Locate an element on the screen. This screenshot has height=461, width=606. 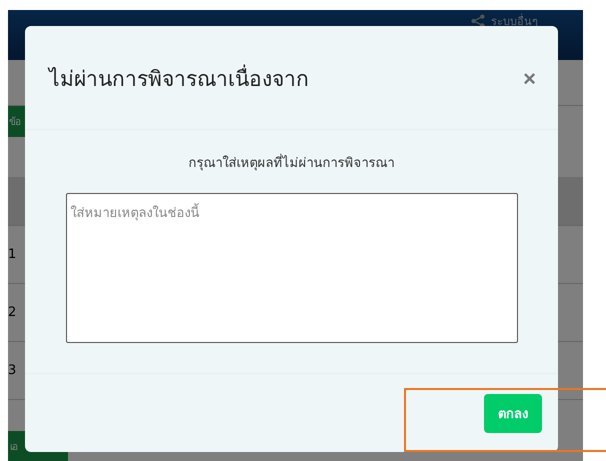
confirm-button: ตกลง is located at coordinates (513, 413).